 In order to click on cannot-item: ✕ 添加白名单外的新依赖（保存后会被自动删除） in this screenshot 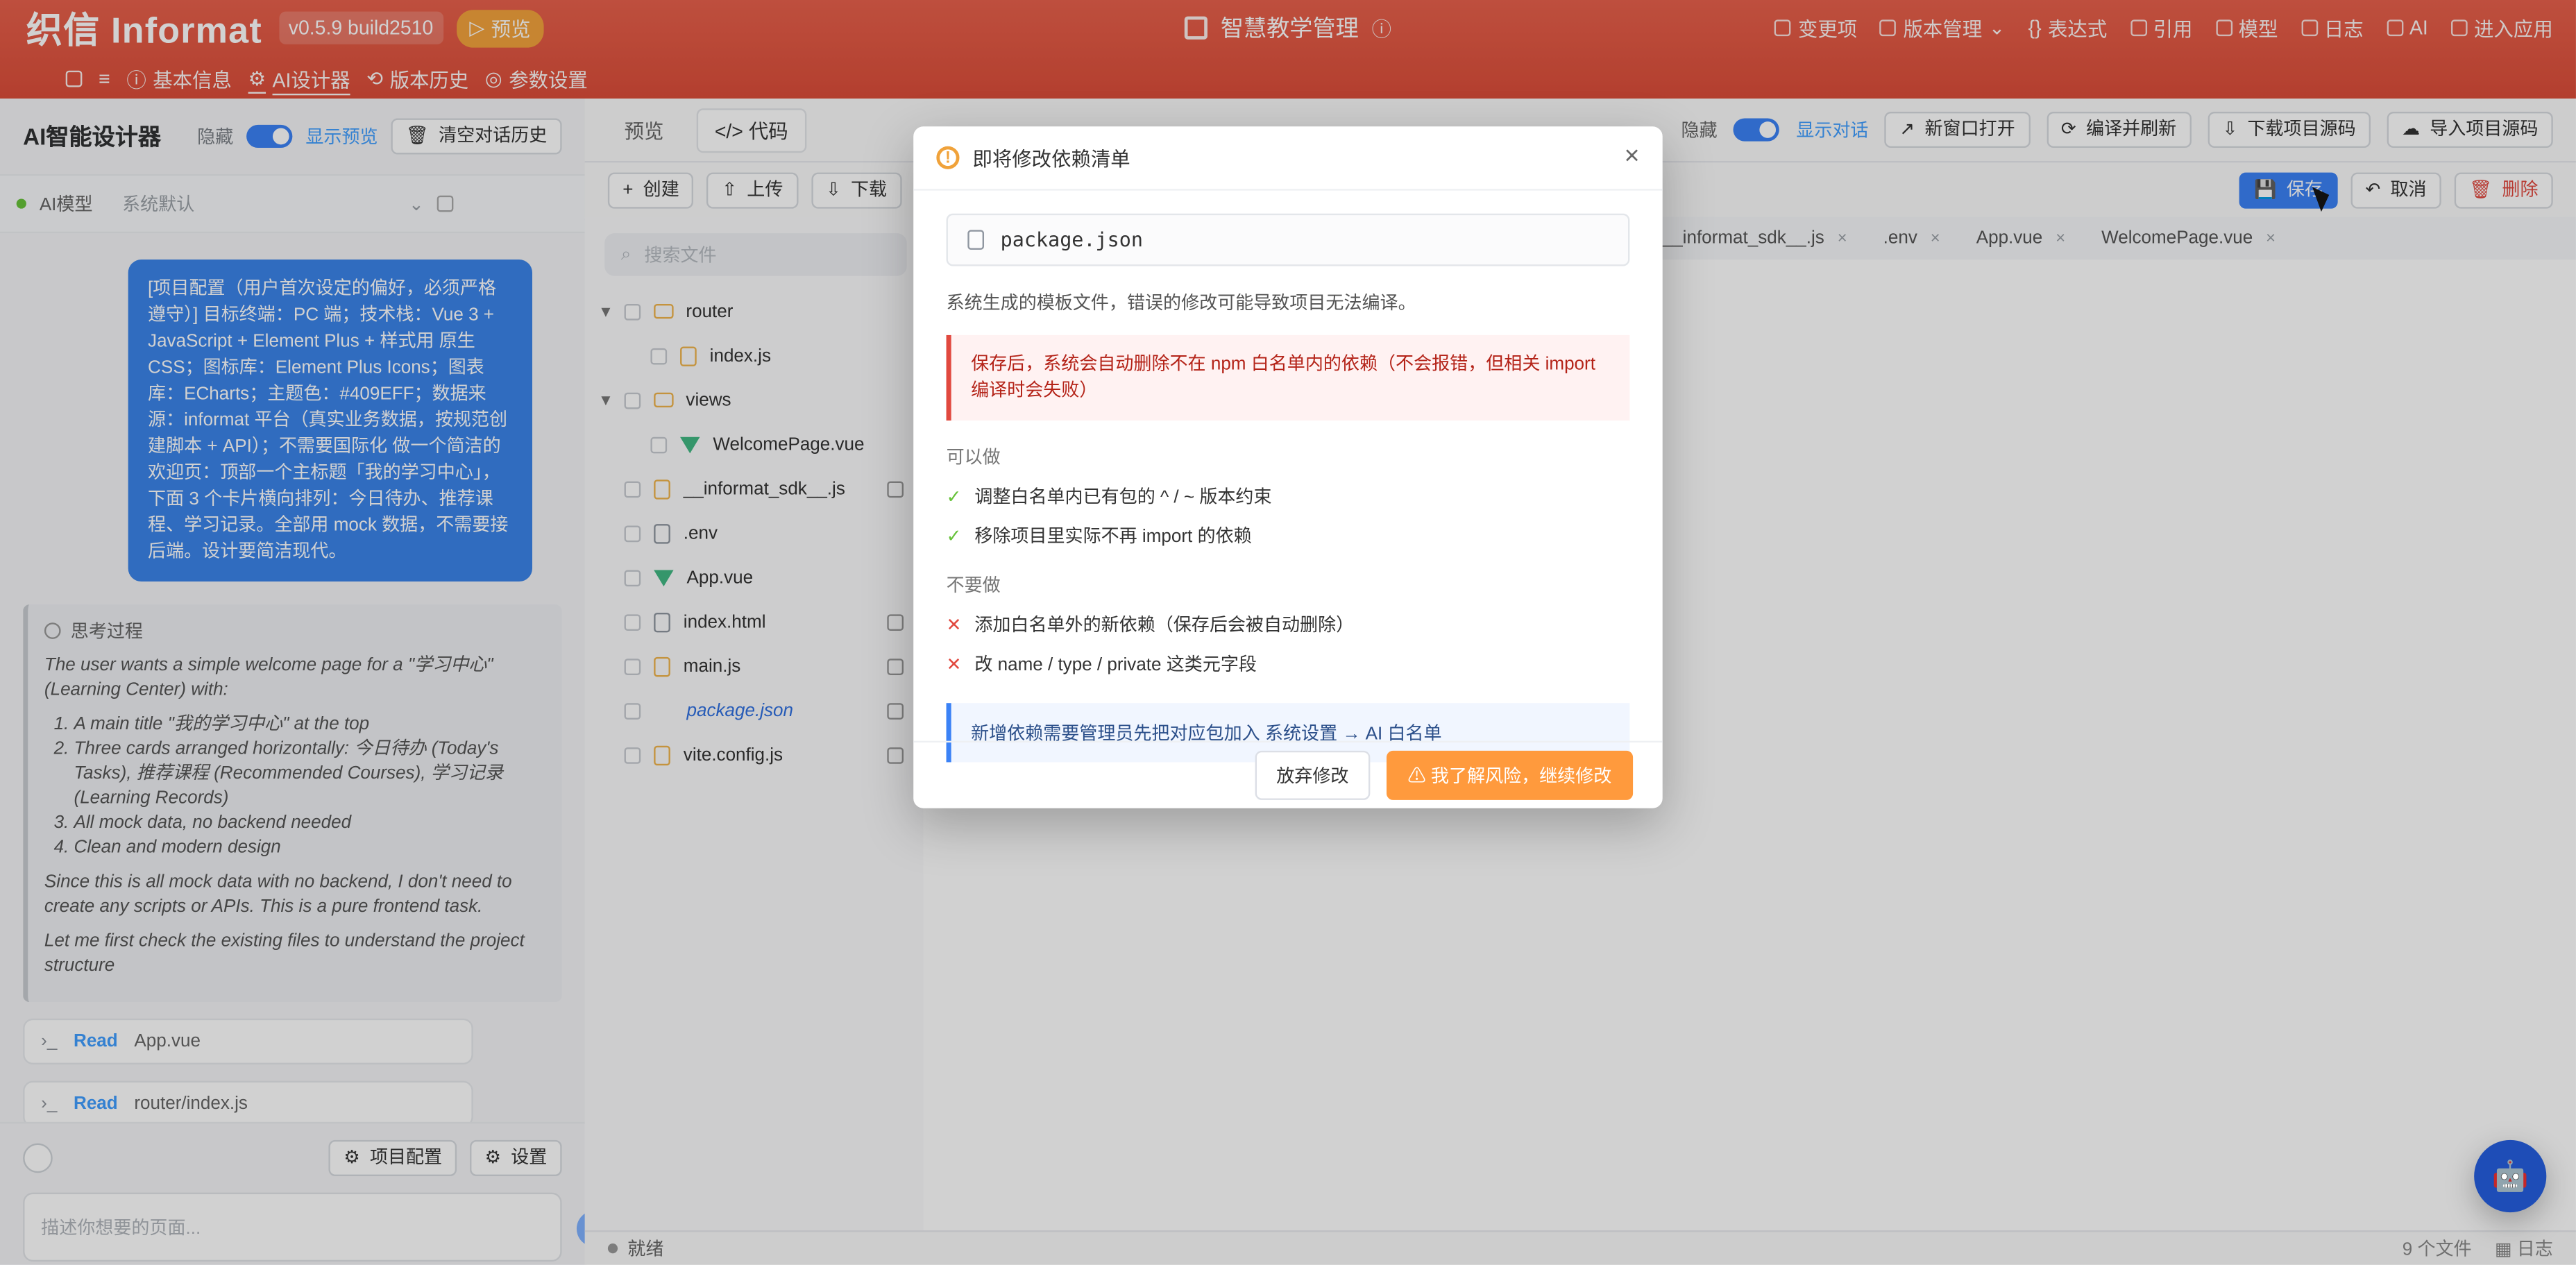, I will do `click(1288, 624)`.